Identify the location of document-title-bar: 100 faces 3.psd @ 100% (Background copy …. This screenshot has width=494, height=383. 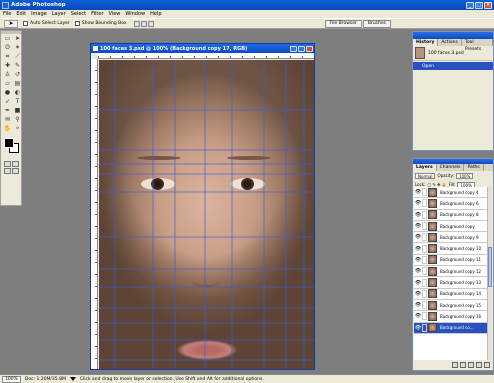
(202, 48).